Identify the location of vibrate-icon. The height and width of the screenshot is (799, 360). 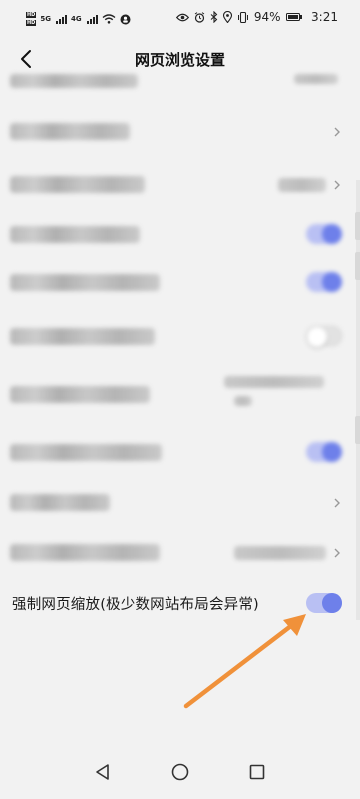
(242, 17).